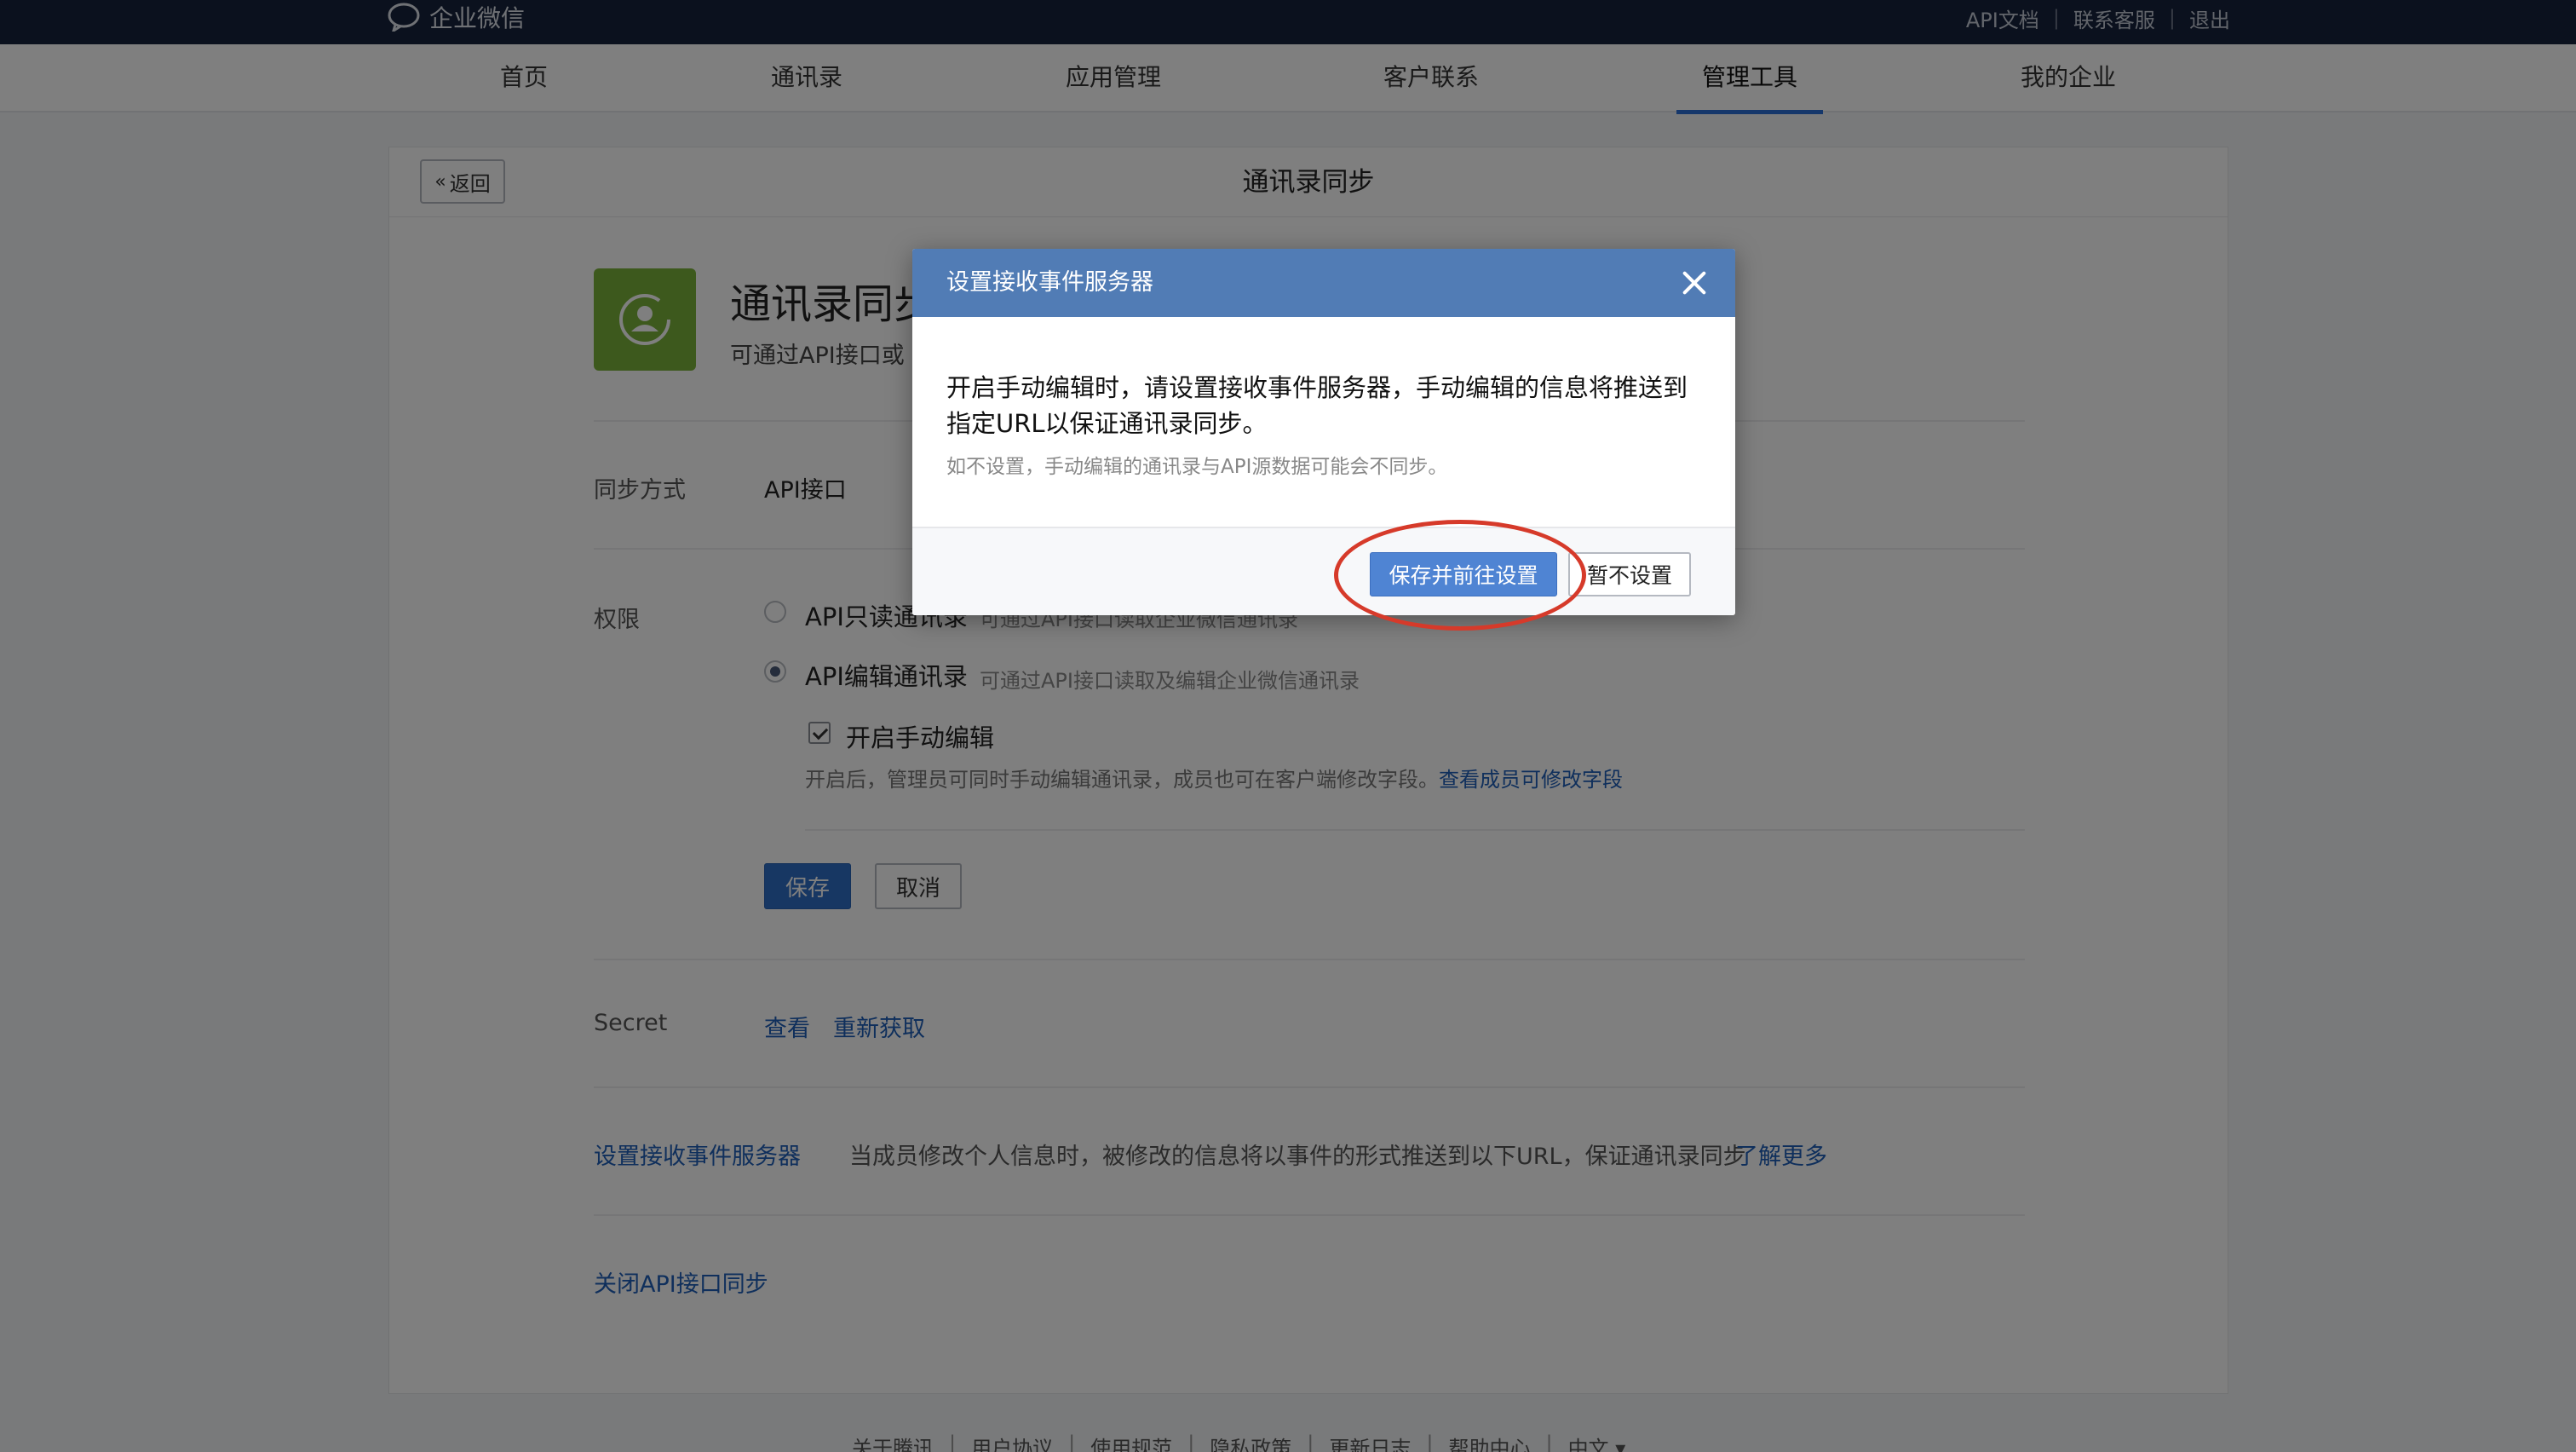 The width and height of the screenshot is (2576, 1452). Describe the element at coordinates (1324, 571) in the screenshot. I see `dialog-footer: 保存并前往设置 暂不设置` at that location.